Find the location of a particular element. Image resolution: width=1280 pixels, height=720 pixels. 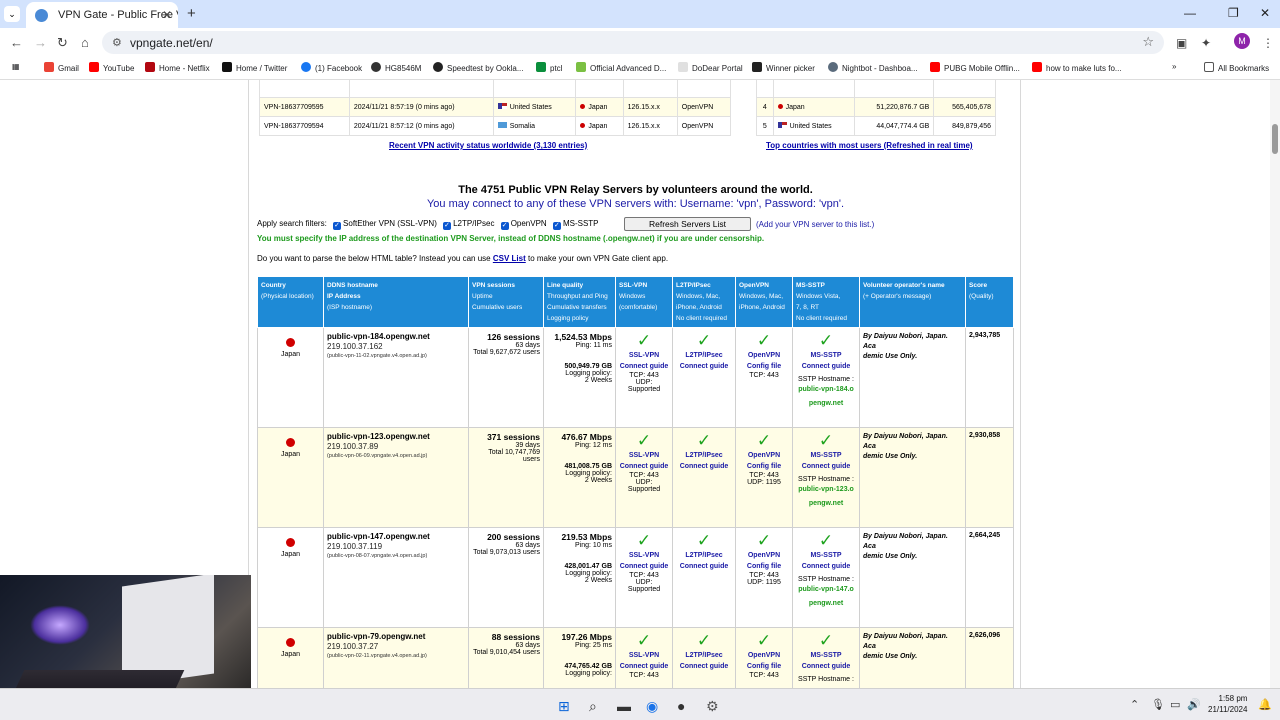

site-info-icon: ⚙ is located at coordinates (117, 42).